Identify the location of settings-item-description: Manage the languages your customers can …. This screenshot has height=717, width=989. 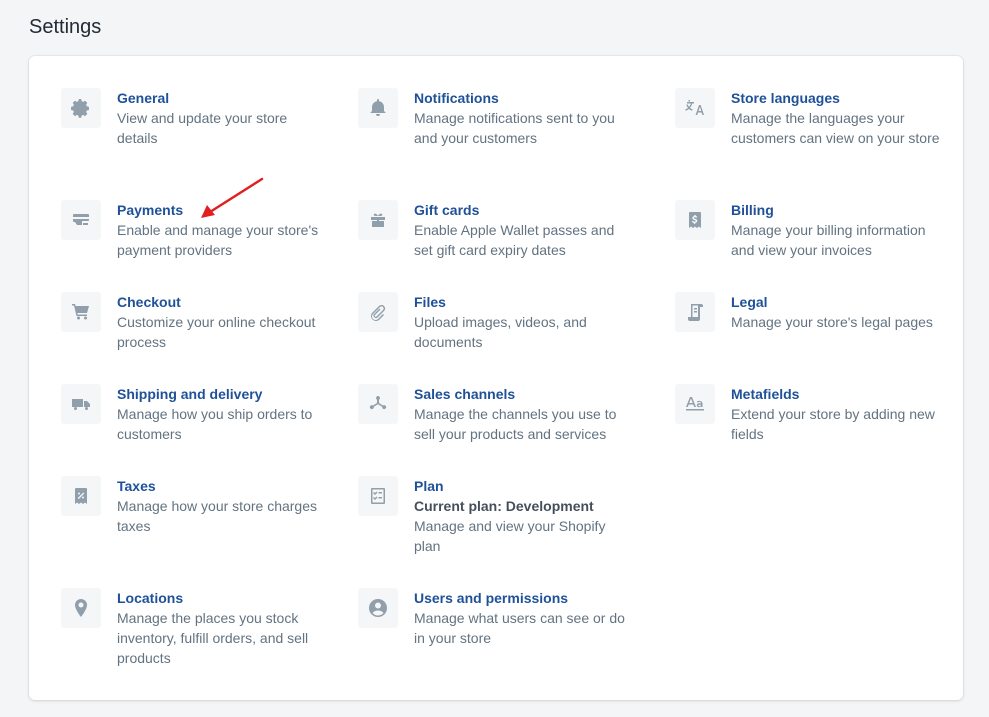
(835, 128).